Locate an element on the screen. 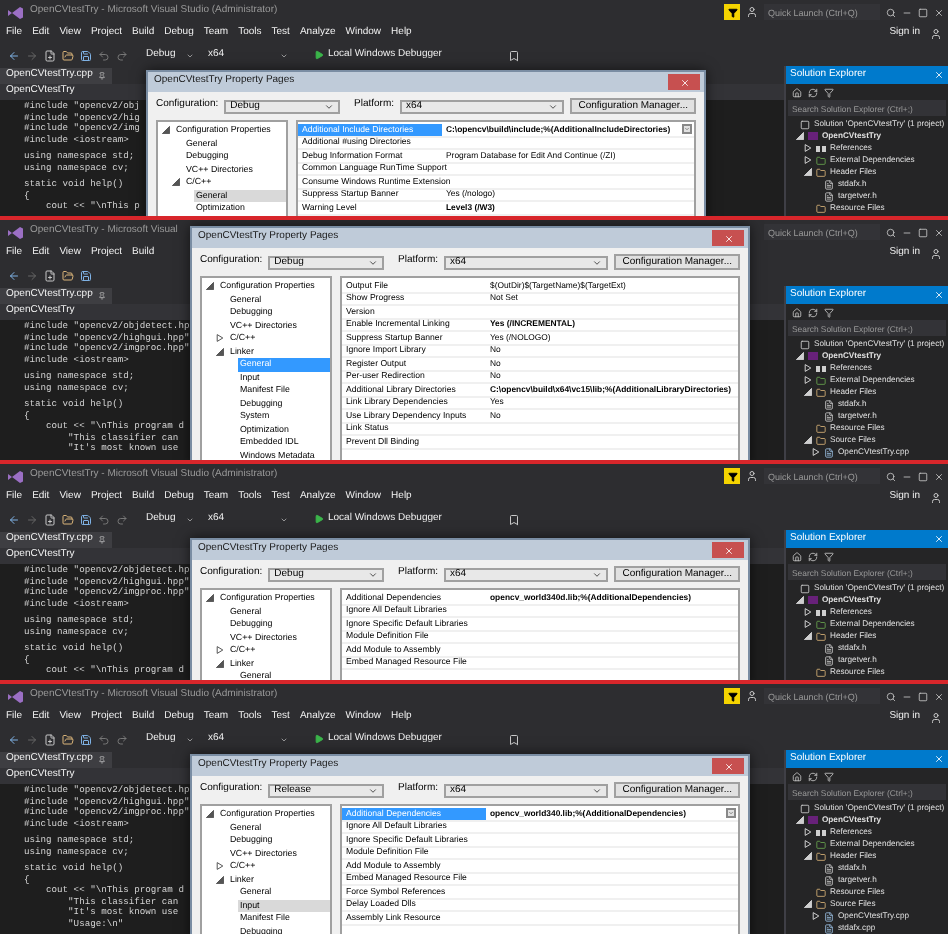 The image size is (948, 934). folder-icon is located at coordinates (821, 672).